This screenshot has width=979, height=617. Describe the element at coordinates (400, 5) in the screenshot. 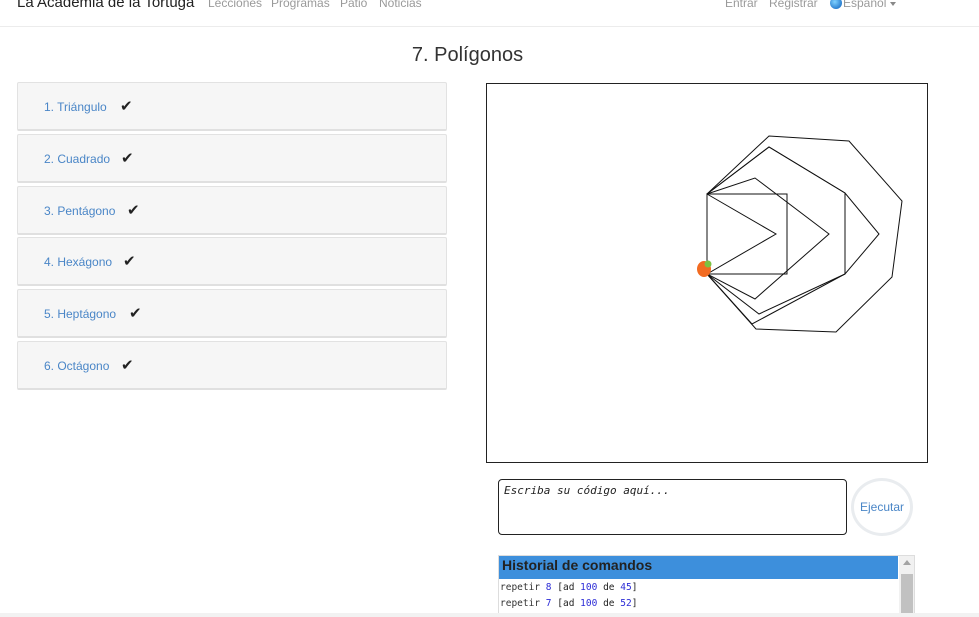

I see `nav-link-noticias: Noticias` at that location.